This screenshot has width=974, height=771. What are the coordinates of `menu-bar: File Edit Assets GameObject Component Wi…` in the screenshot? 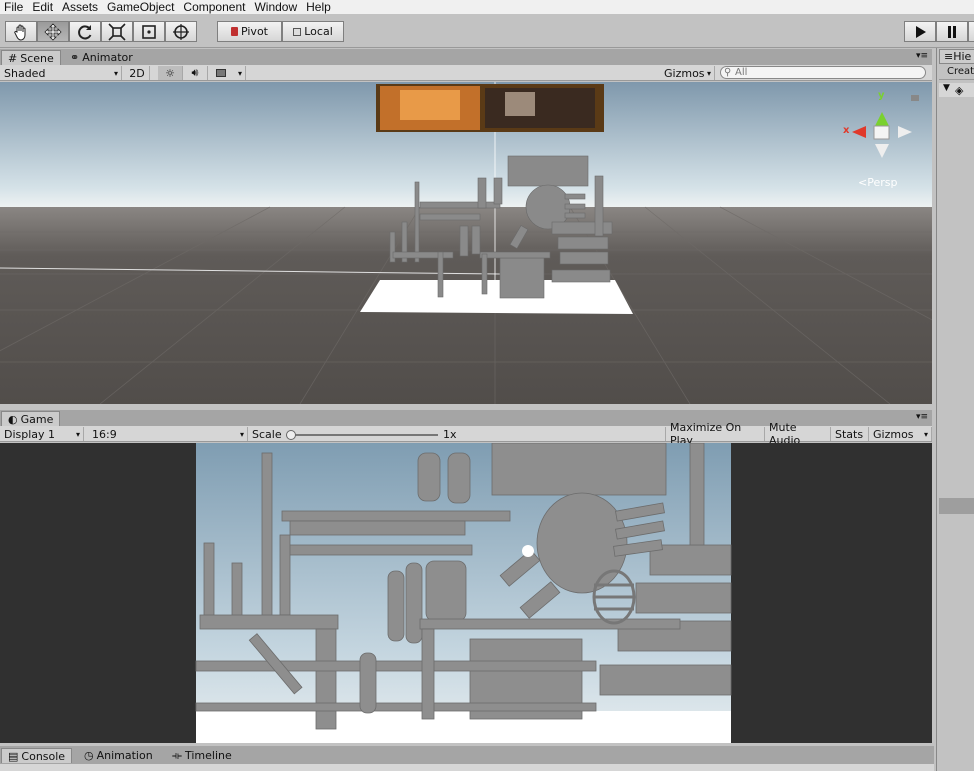 It's located at (487, 7).